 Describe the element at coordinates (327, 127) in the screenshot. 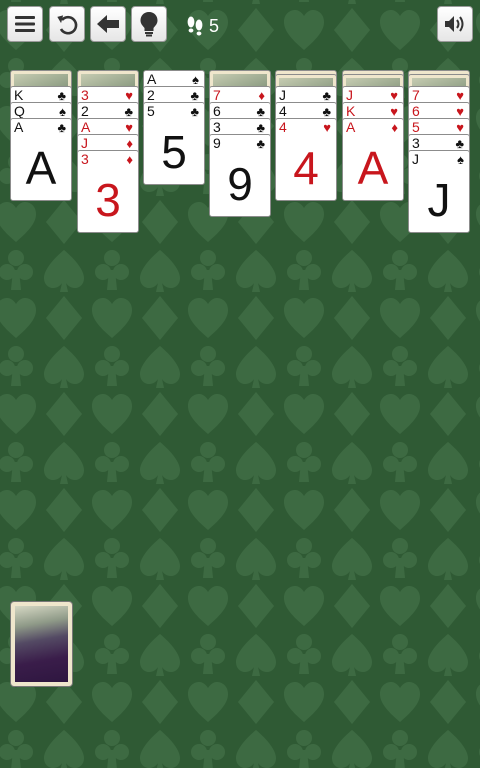

I see `card-suit-icon: ♥` at that location.